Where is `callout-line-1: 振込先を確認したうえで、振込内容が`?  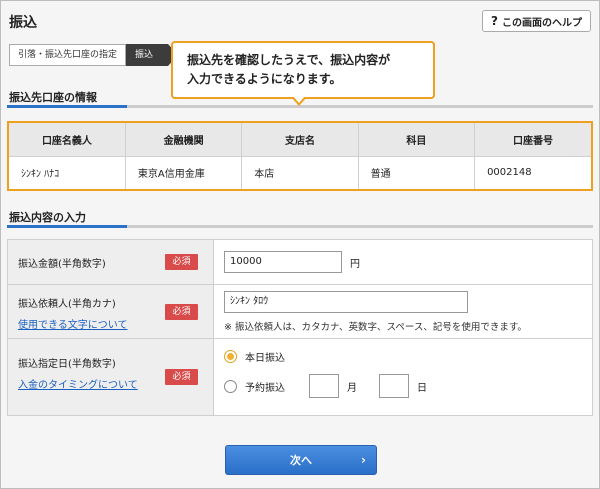
callout-line-1: 振込先を確認したうえで、振込内容が is located at coordinates (289, 60).